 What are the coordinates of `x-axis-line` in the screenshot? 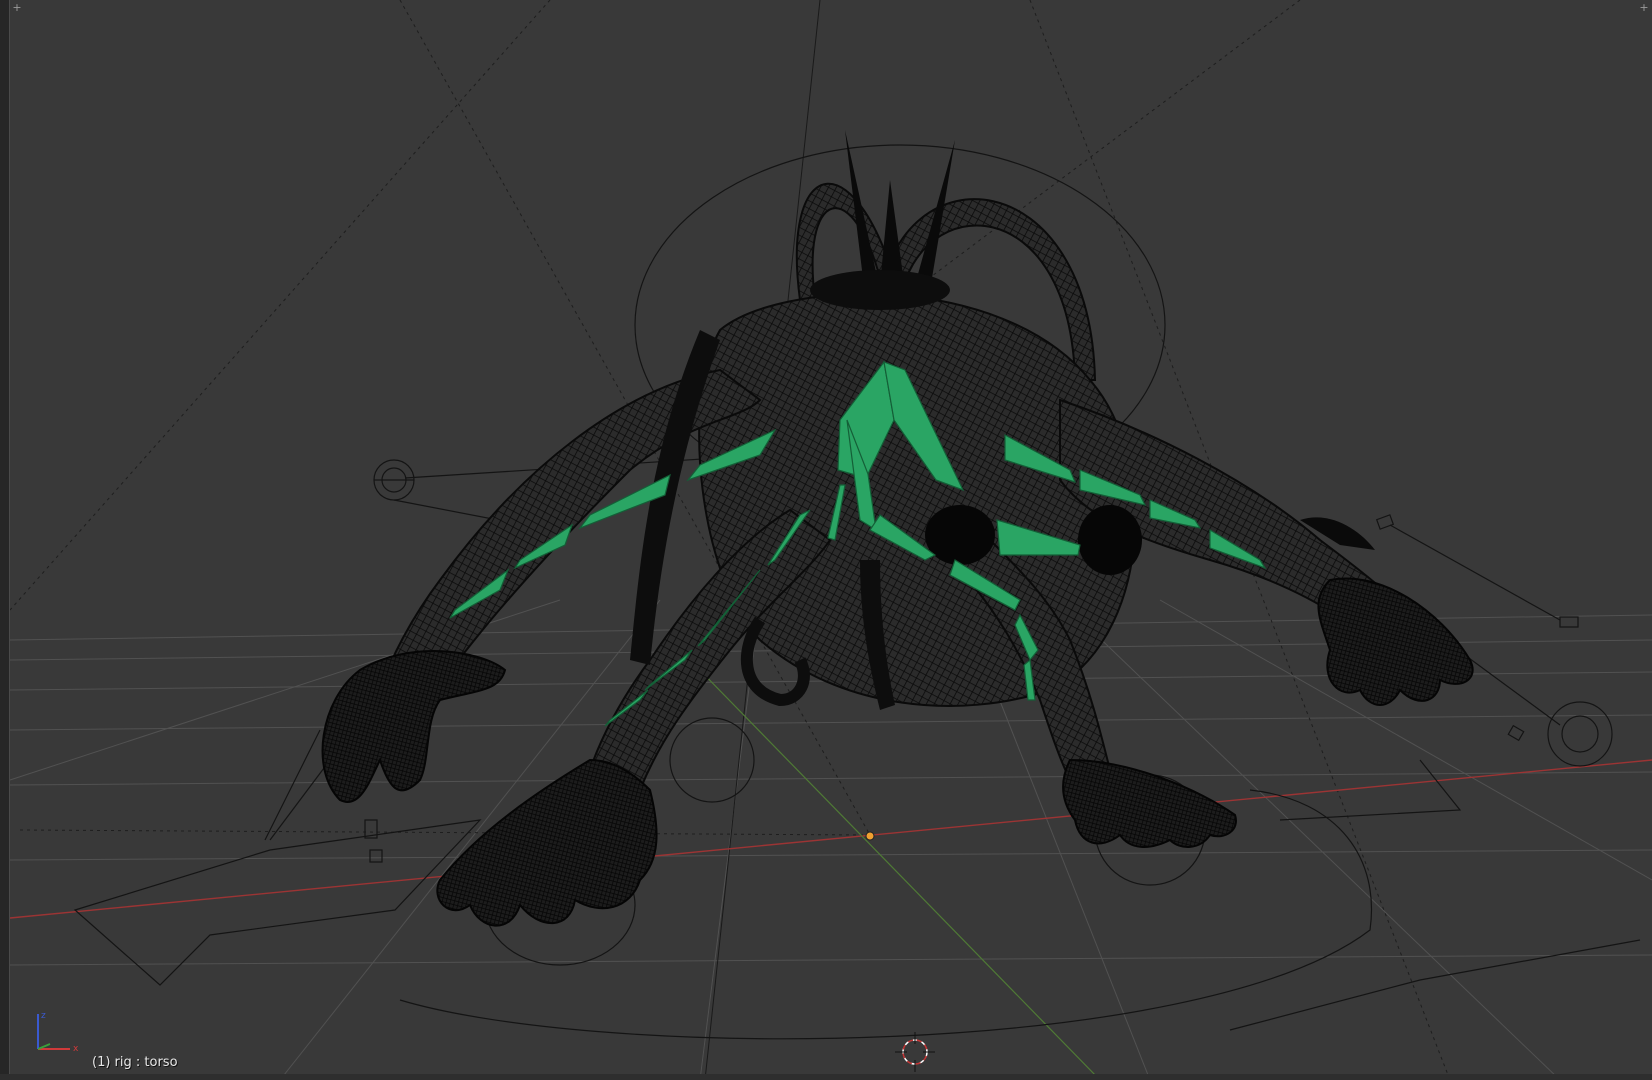 It's located at (830, 839).